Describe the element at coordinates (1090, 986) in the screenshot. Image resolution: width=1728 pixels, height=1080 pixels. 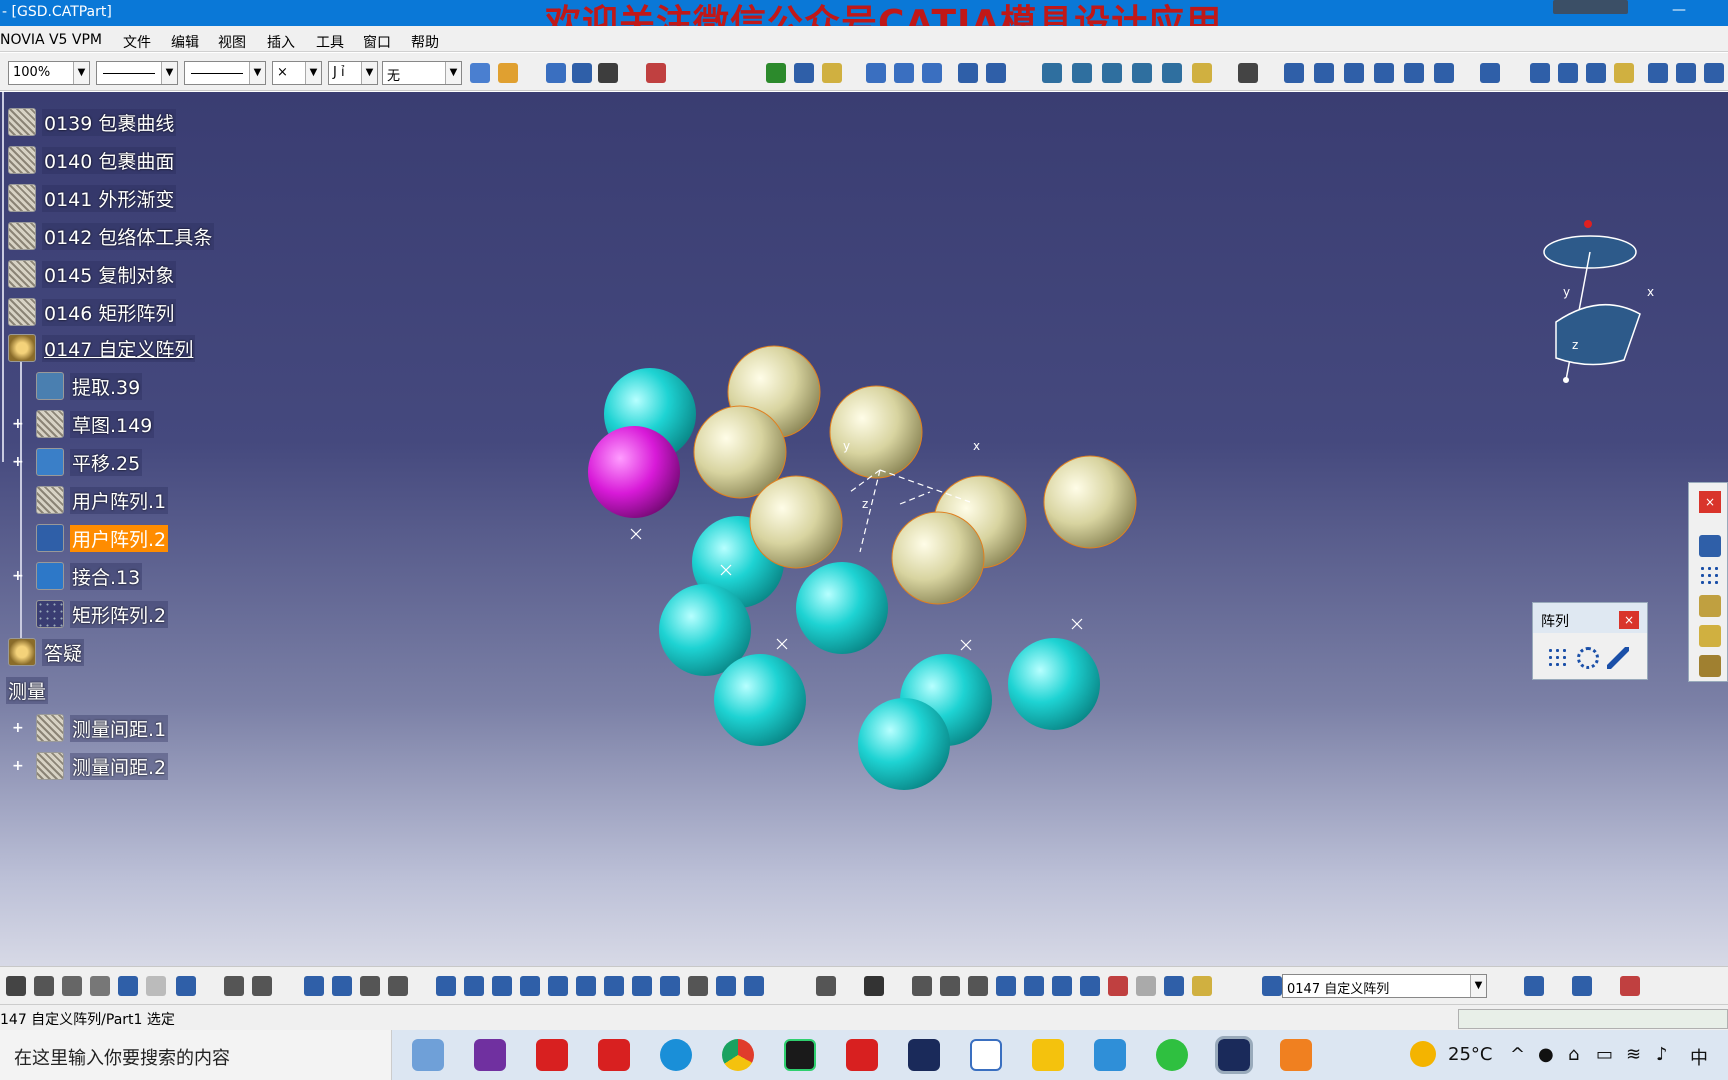
I see `3d-grid-icon` at that location.